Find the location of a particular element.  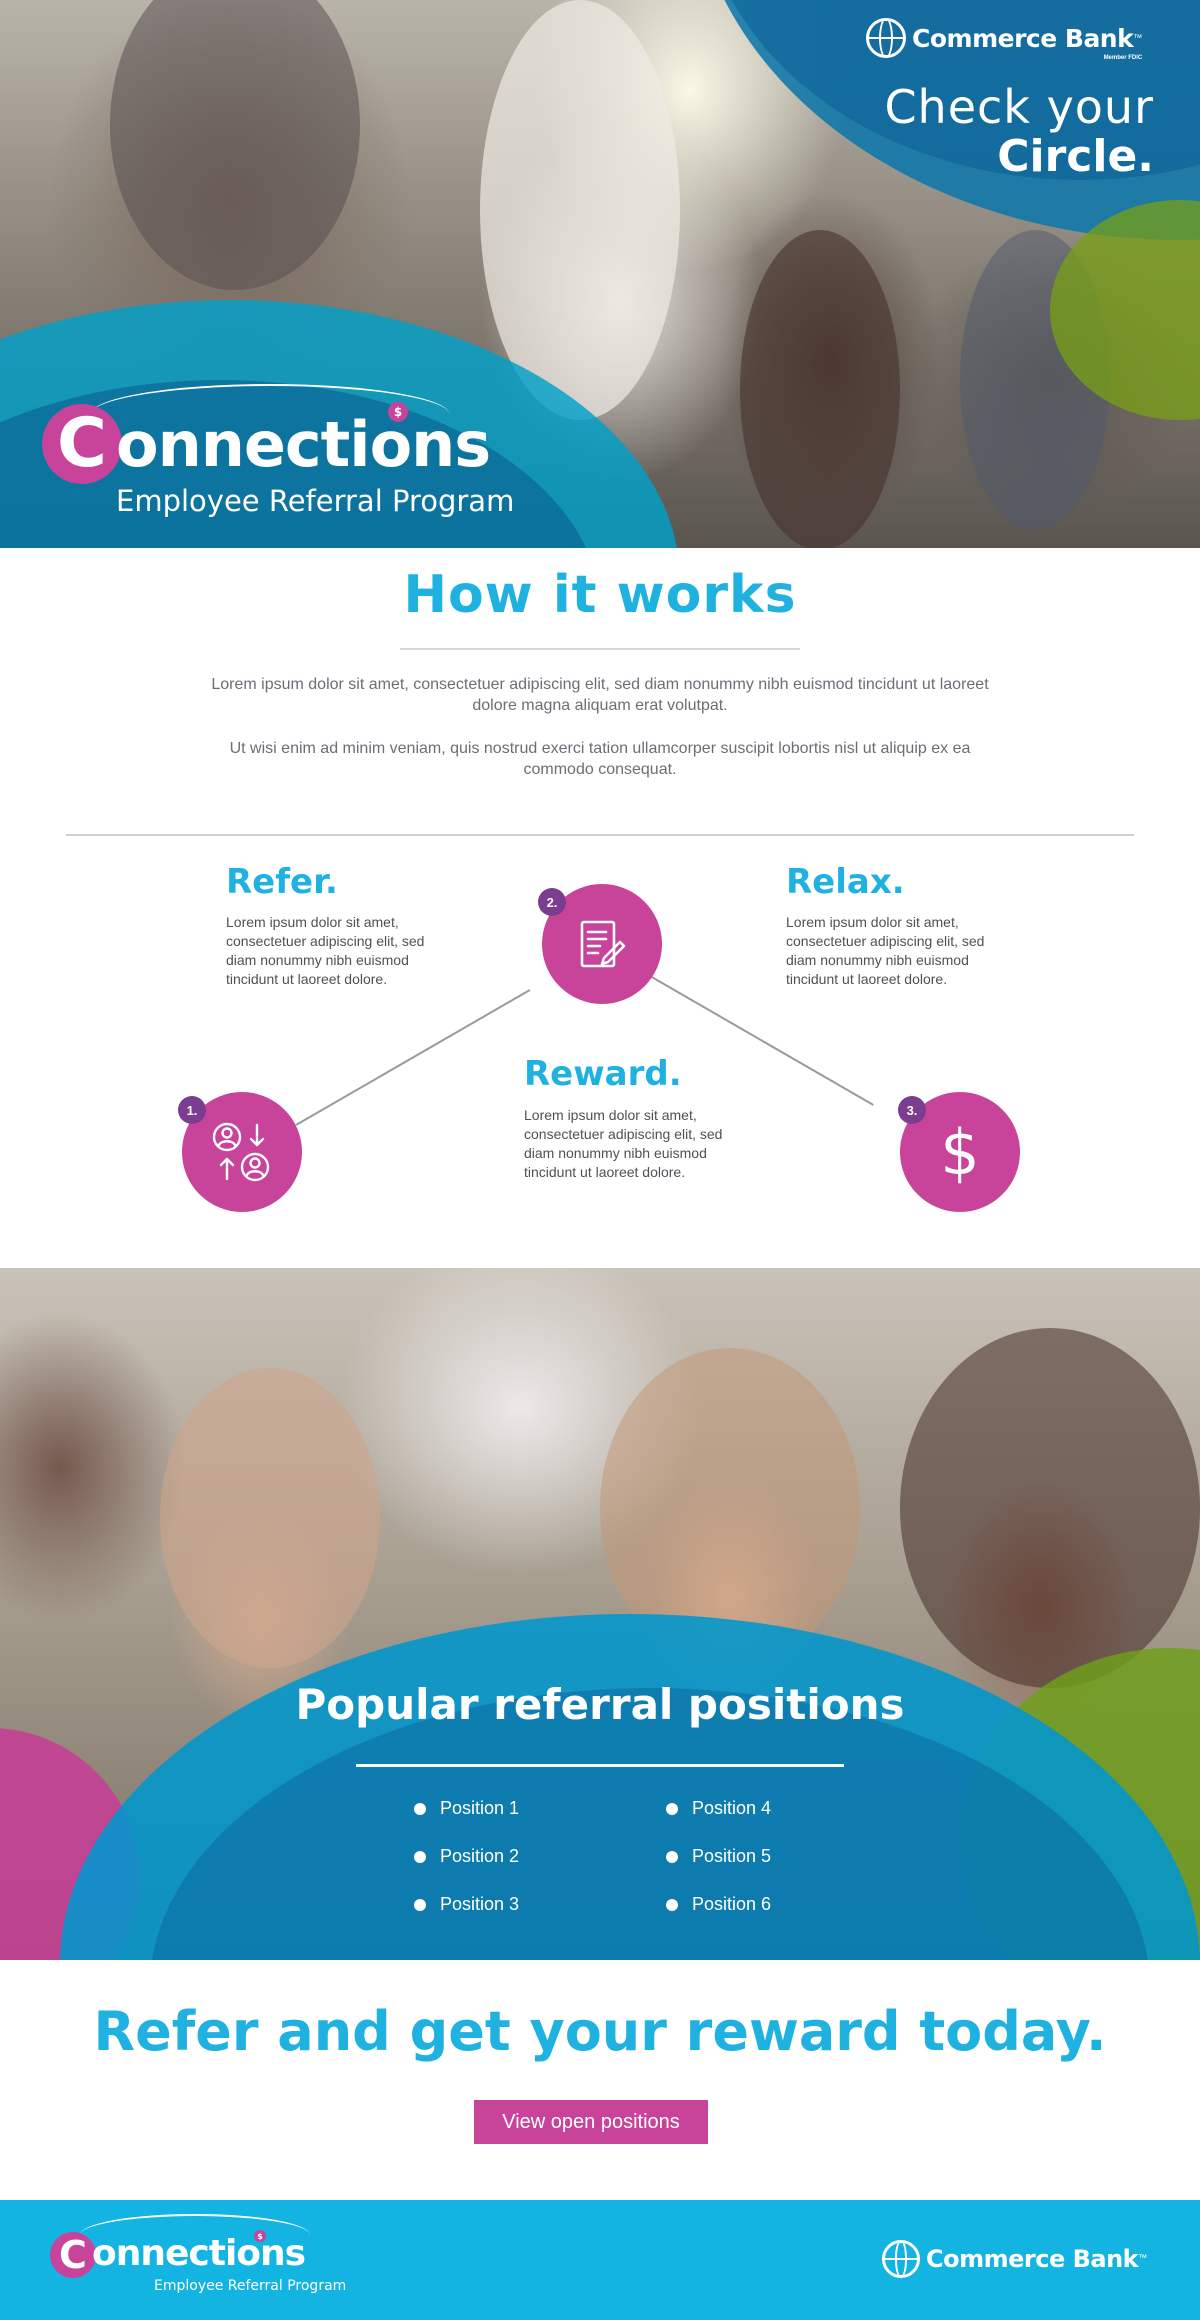

document-pen-icon is located at coordinates (603, 944).